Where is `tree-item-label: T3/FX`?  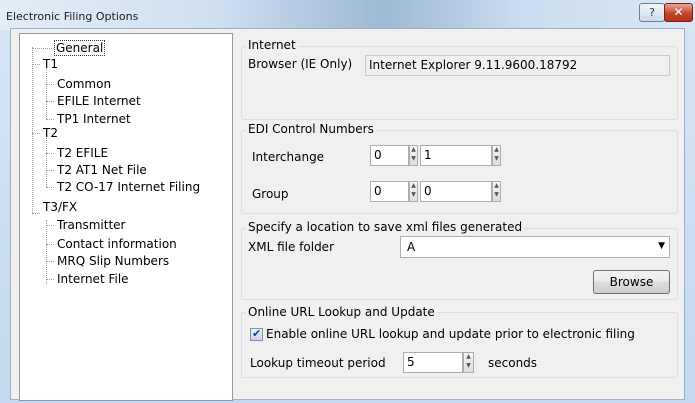
tree-item-label: T3/FX is located at coordinates (60, 207).